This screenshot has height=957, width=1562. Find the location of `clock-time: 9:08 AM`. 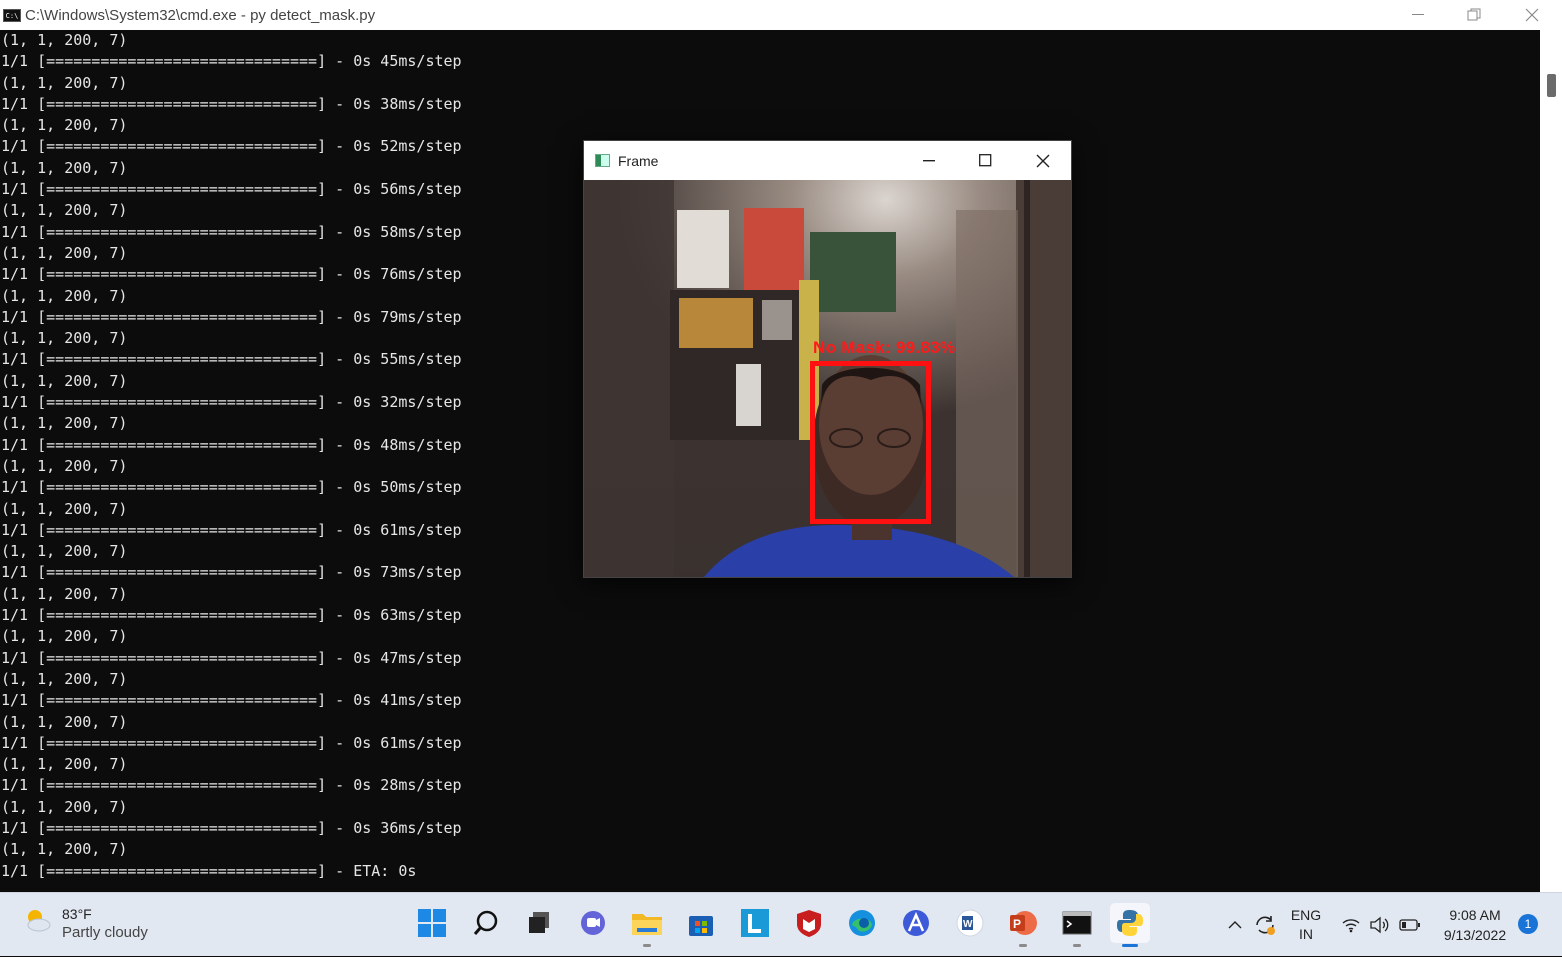

clock-time: 9:08 AM is located at coordinates (1475, 915).